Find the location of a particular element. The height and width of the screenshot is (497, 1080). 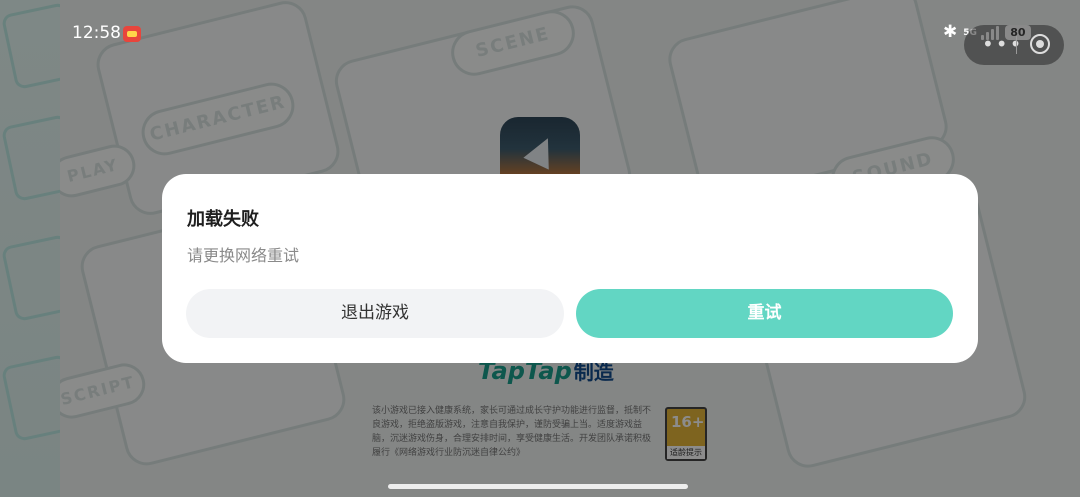

dialog-message: 请更换网络重试 is located at coordinates (243, 255).